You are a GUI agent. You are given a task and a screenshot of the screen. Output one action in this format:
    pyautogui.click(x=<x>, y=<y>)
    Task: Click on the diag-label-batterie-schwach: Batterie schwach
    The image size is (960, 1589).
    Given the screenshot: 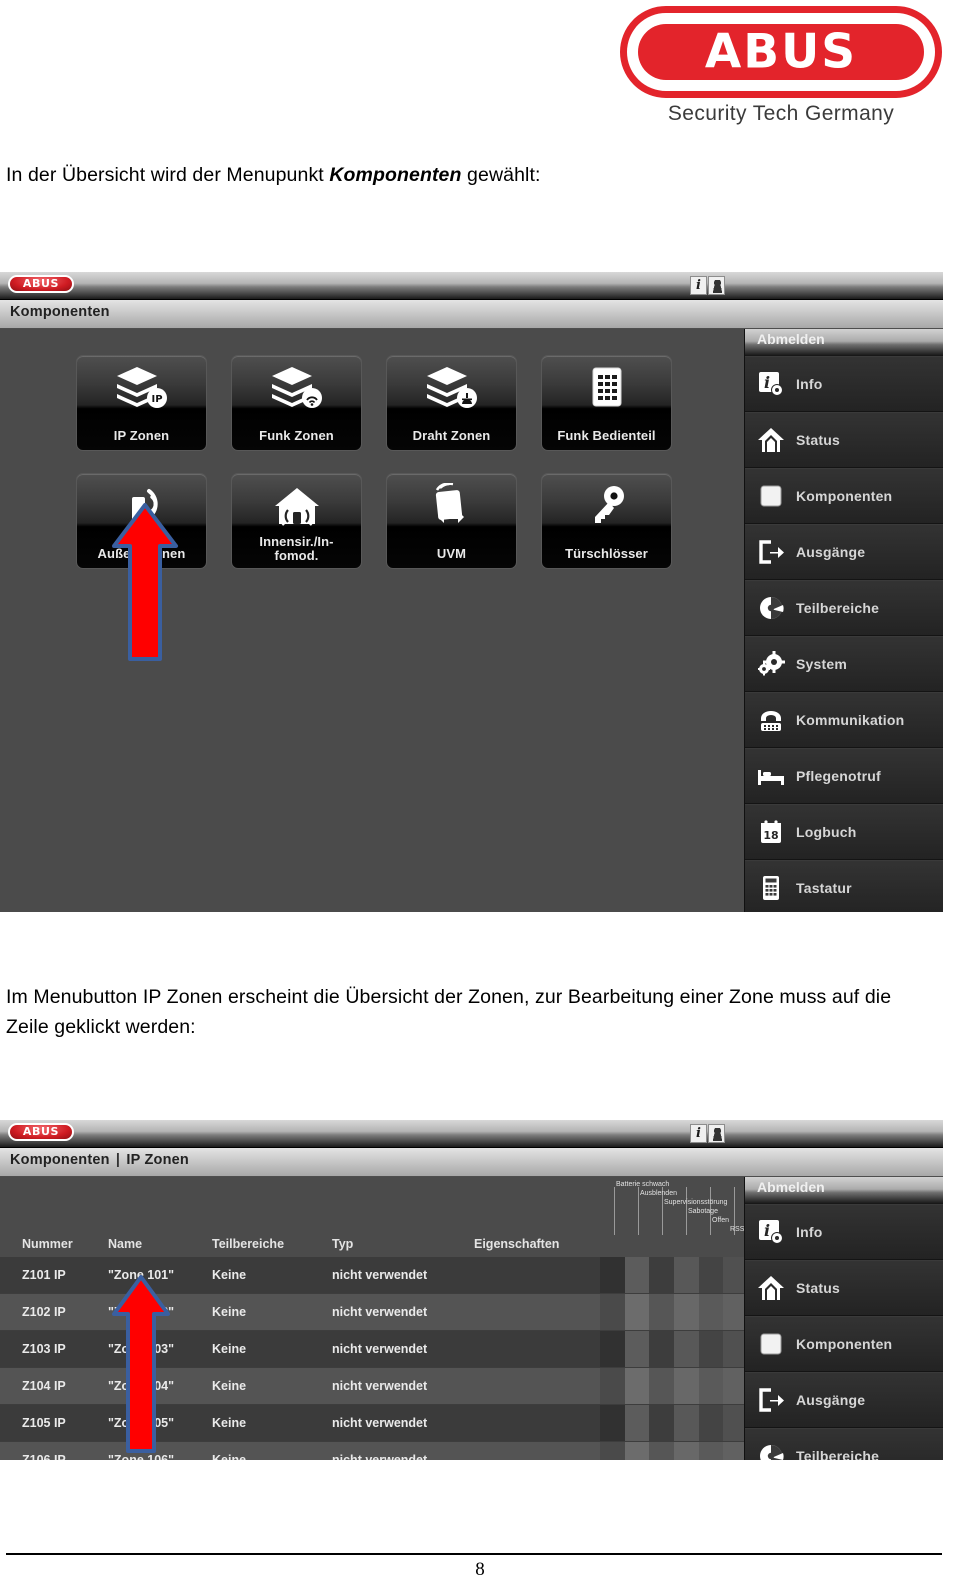 What is the action you would take?
    pyautogui.click(x=643, y=1184)
    